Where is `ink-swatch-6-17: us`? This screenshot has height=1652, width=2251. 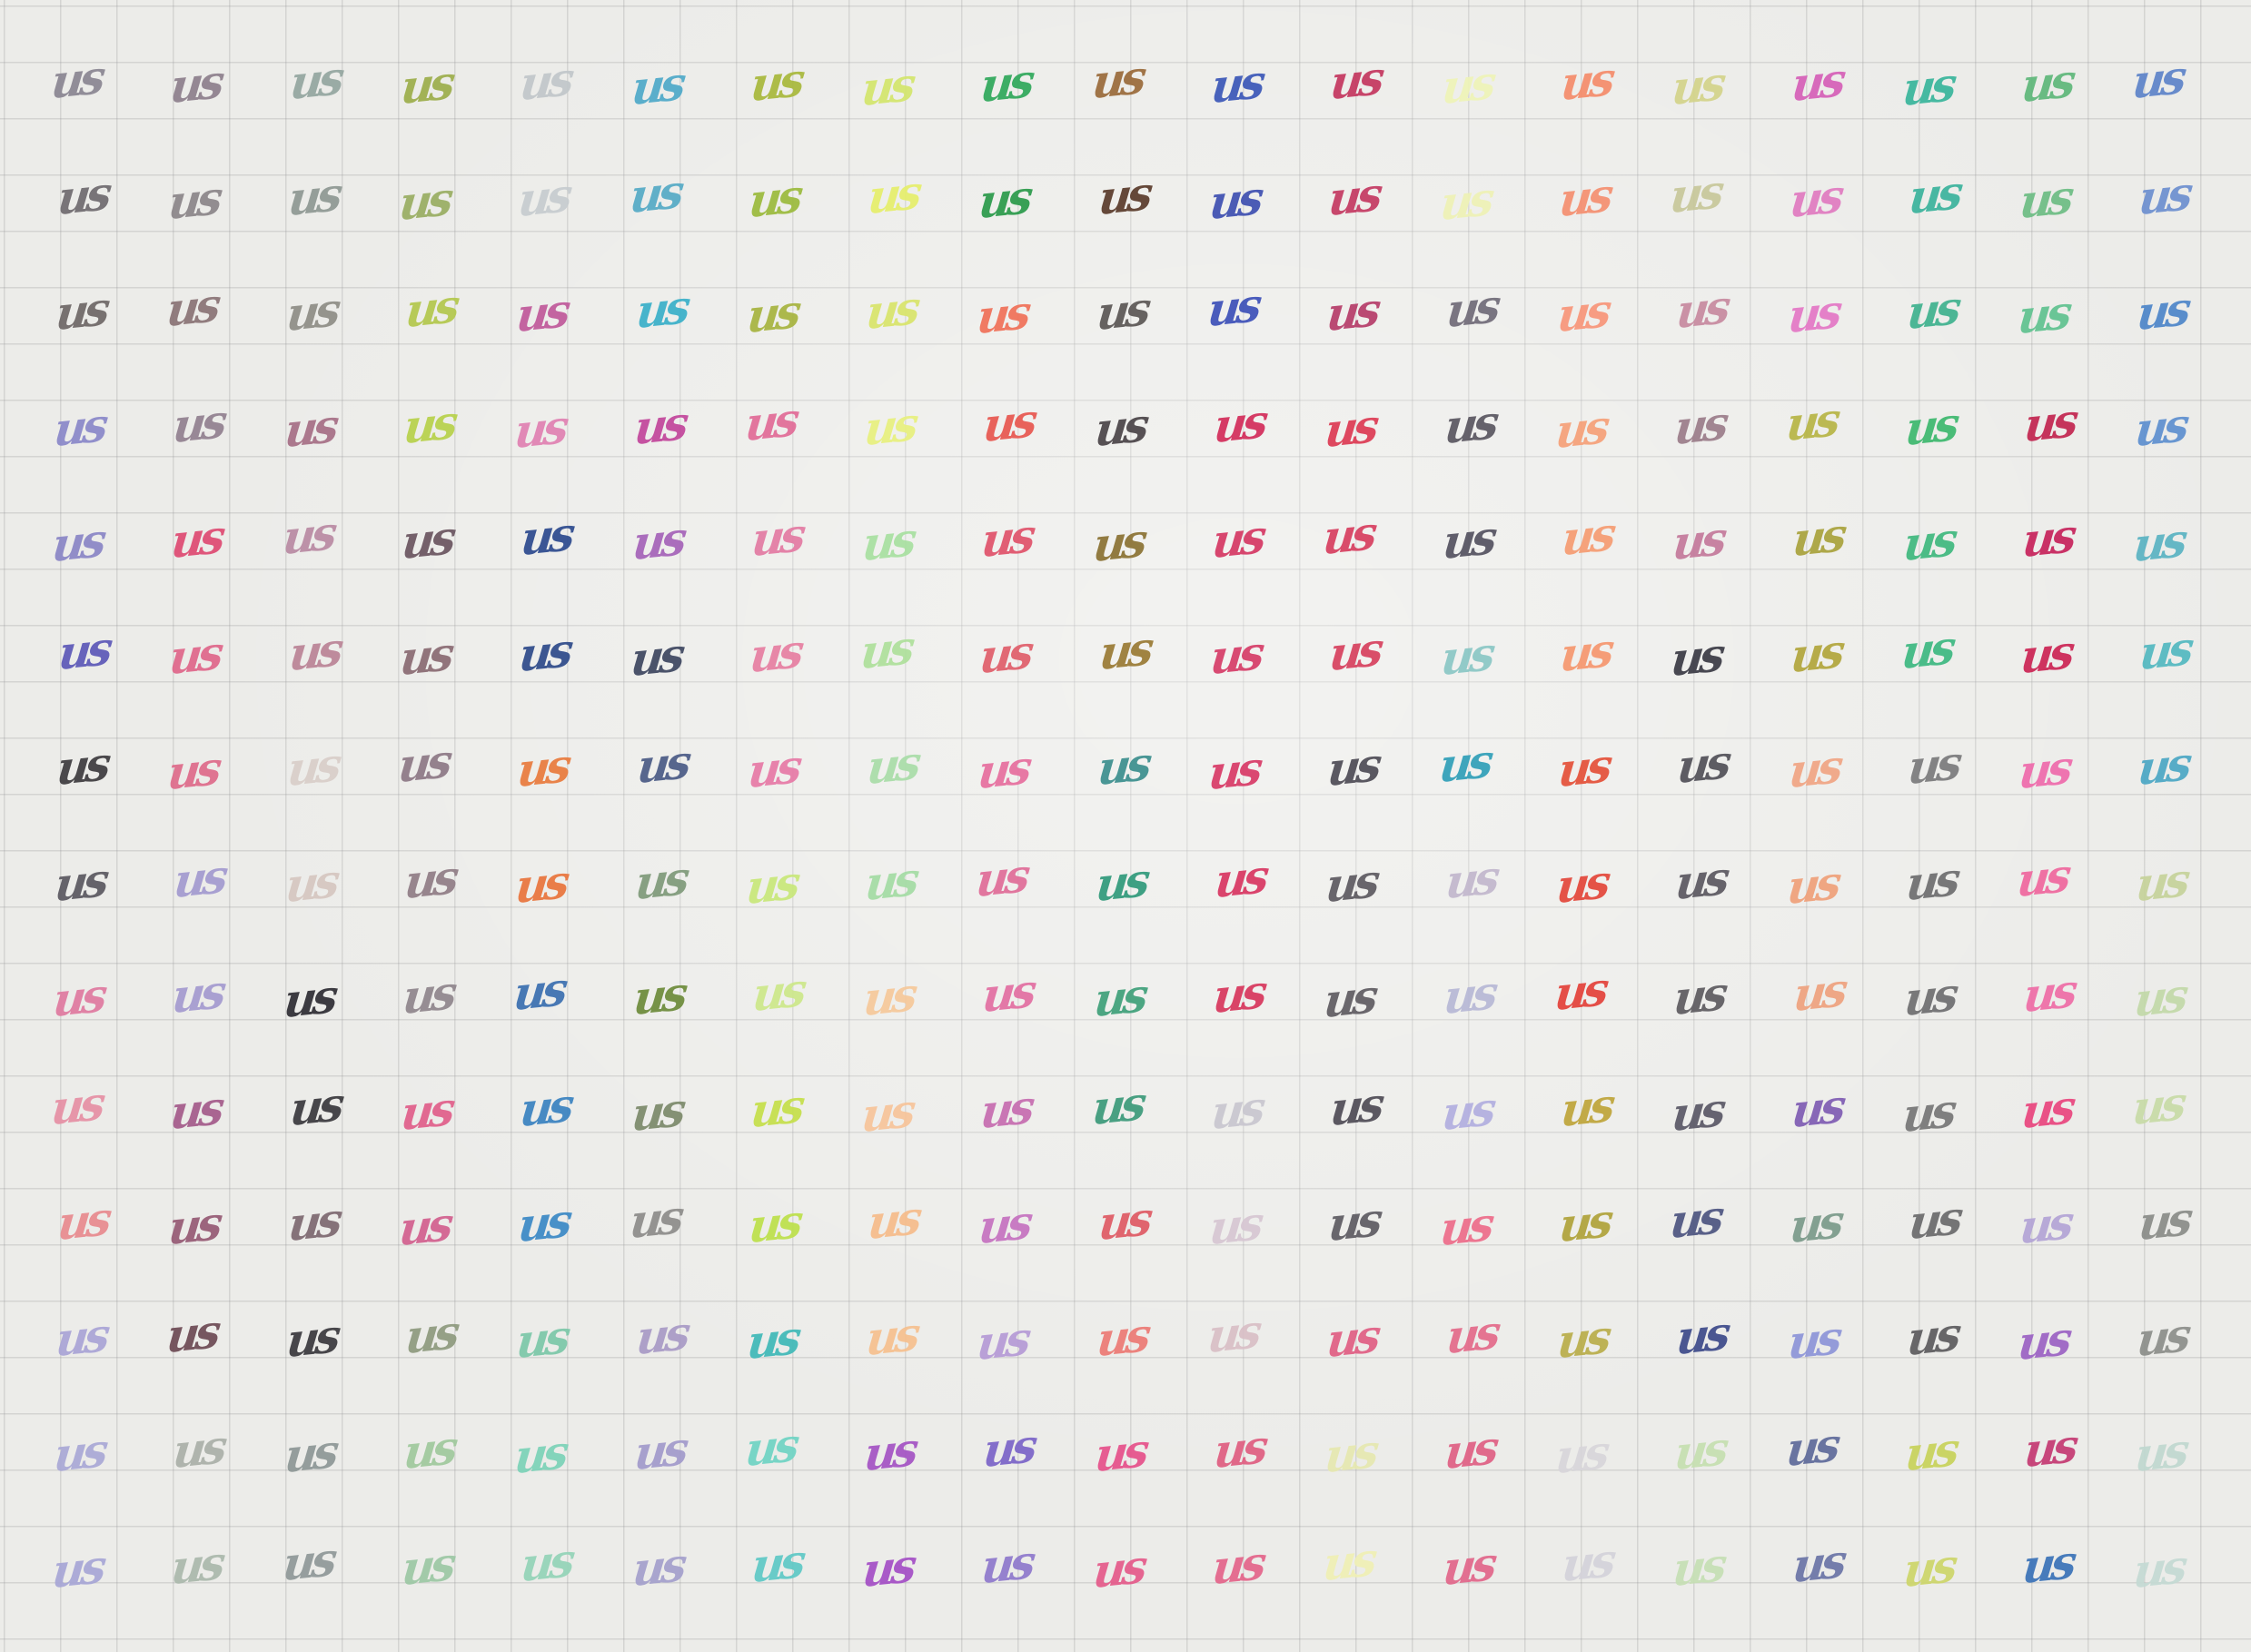
ink-swatch-6-17: us is located at coordinates (1927, 649).